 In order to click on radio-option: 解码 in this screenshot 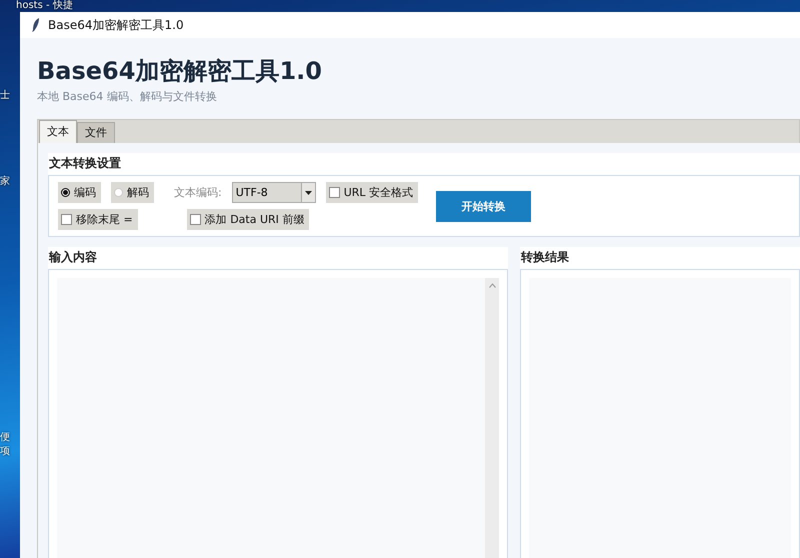, I will do `click(132, 192)`.